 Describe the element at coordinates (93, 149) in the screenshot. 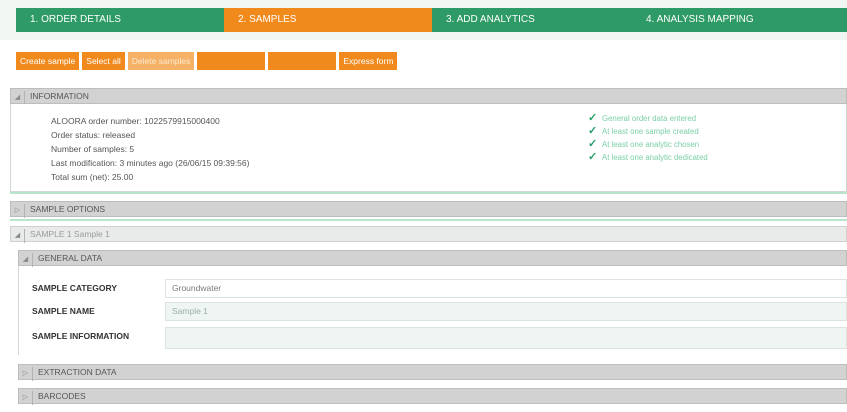

I see `sample-count: Number of samples: 5` at that location.